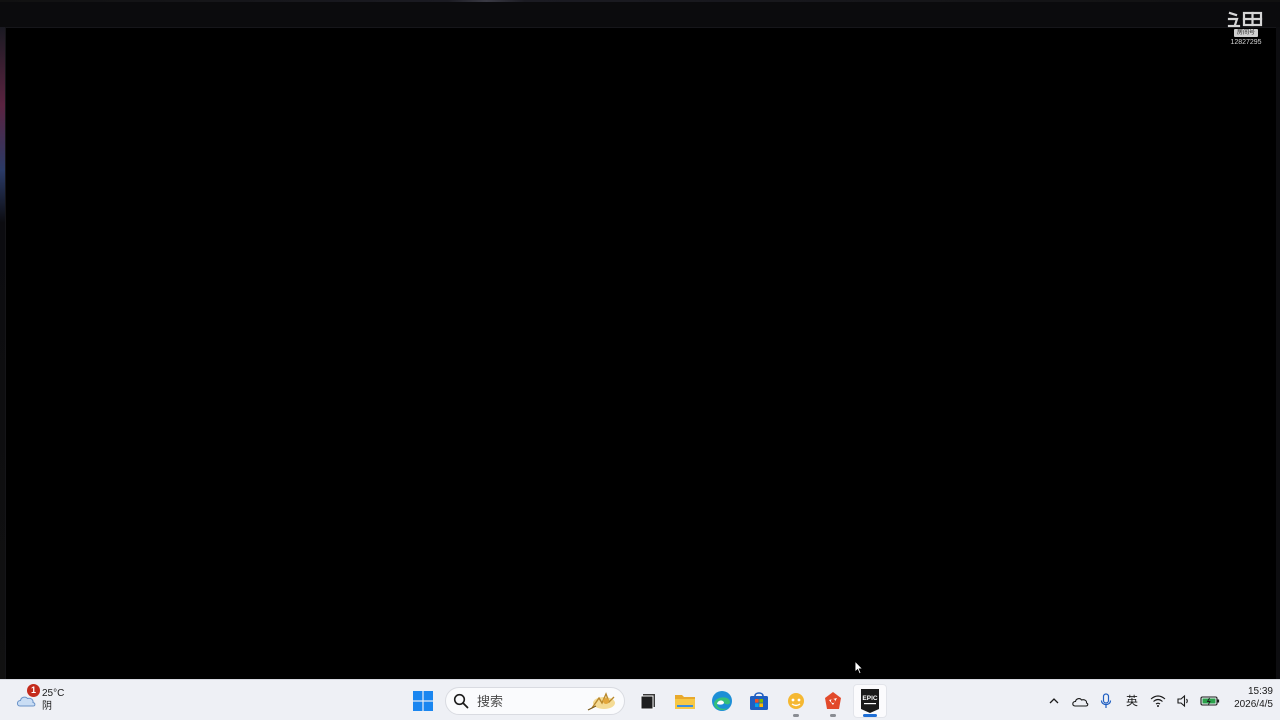  What do you see at coordinates (640, 1) in the screenshot?
I see `titlebar-edge` at bounding box center [640, 1].